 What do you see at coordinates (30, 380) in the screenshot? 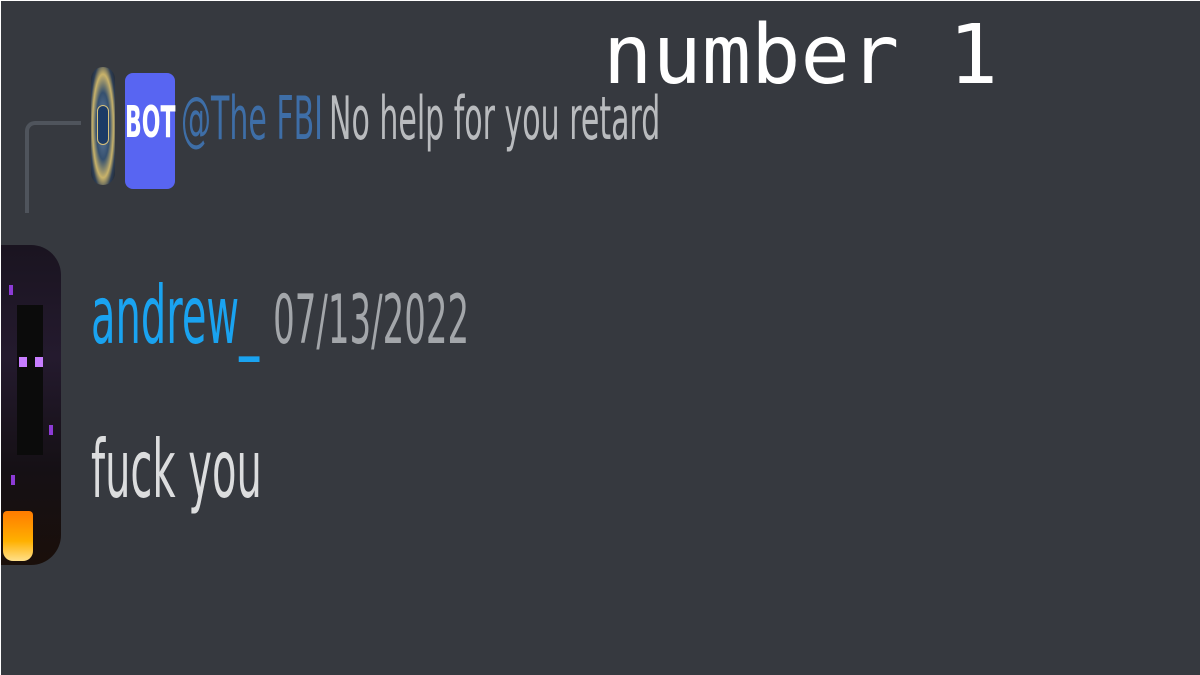
I see `avatar-figure` at bounding box center [30, 380].